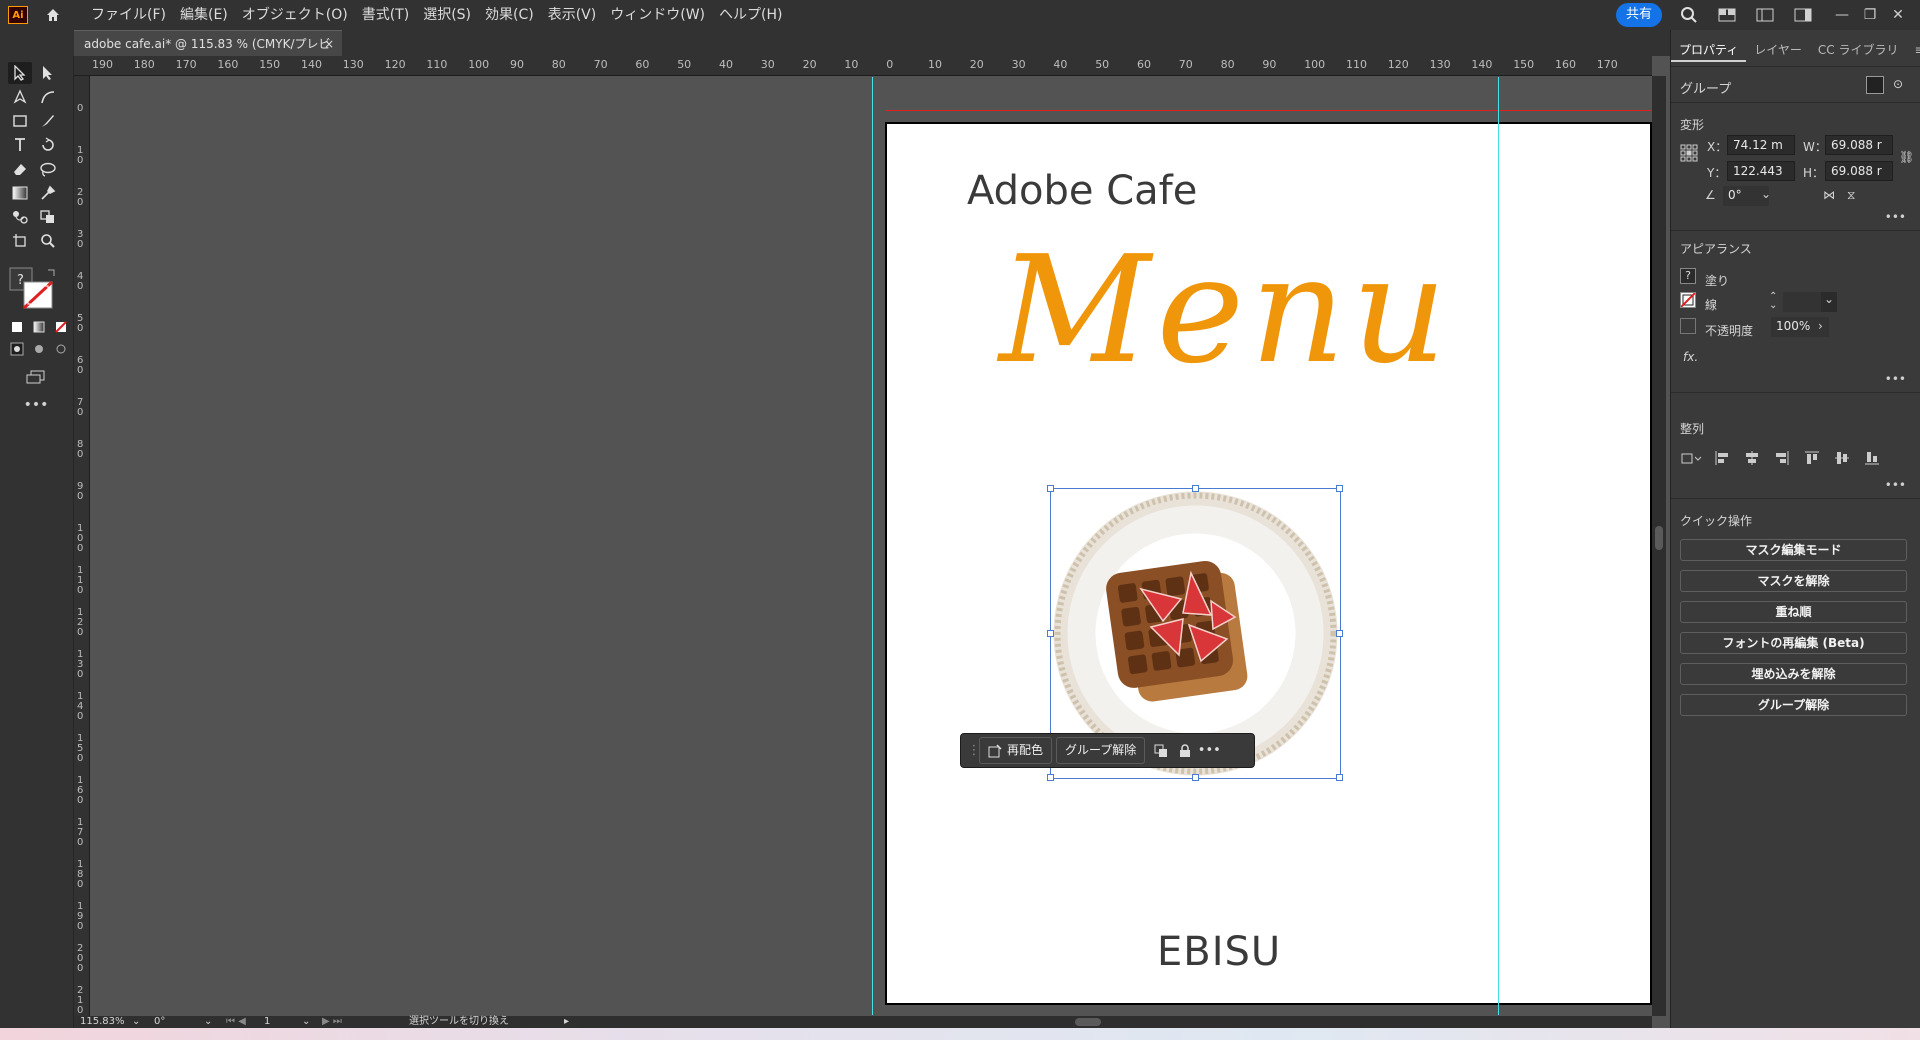  I want to click on eraser-tool-icon, so click(20, 169).